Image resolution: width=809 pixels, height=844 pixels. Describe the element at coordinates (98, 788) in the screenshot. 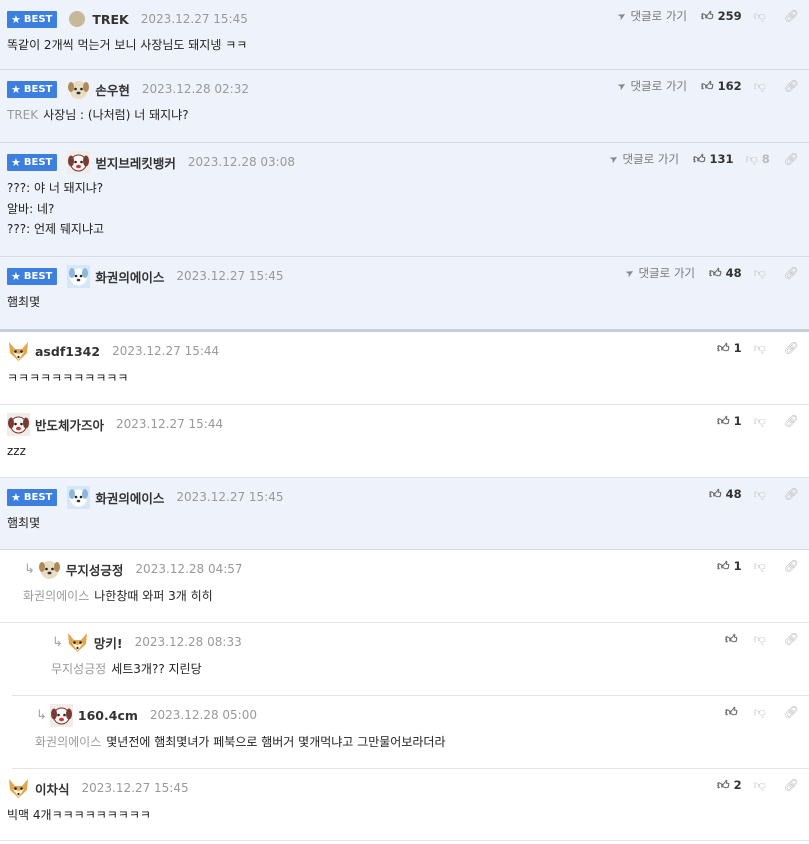

I see `comment-header: 이차식 2023.12.27 15:45` at that location.